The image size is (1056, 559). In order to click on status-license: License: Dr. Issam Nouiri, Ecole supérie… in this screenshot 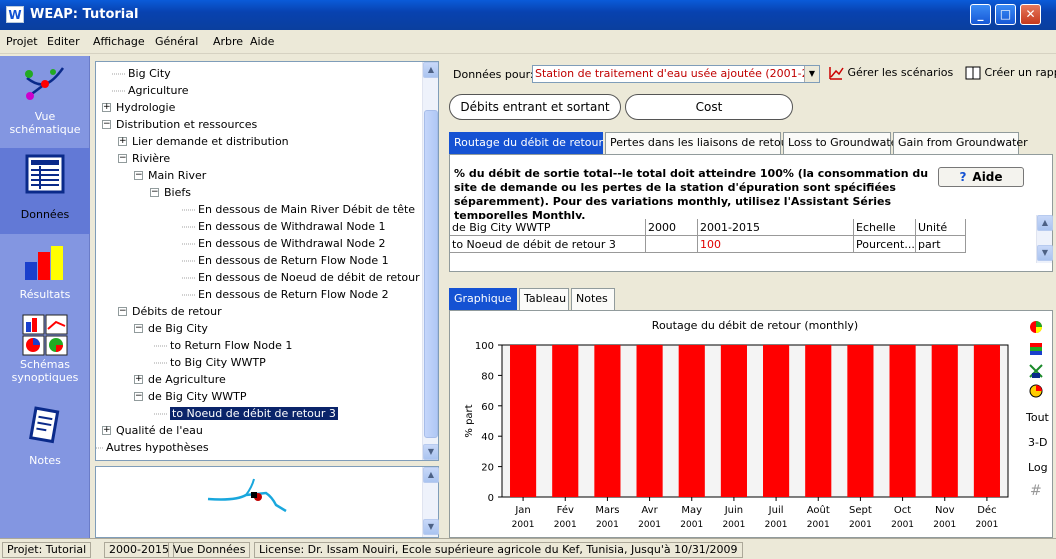, I will do `click(498, 550)`.